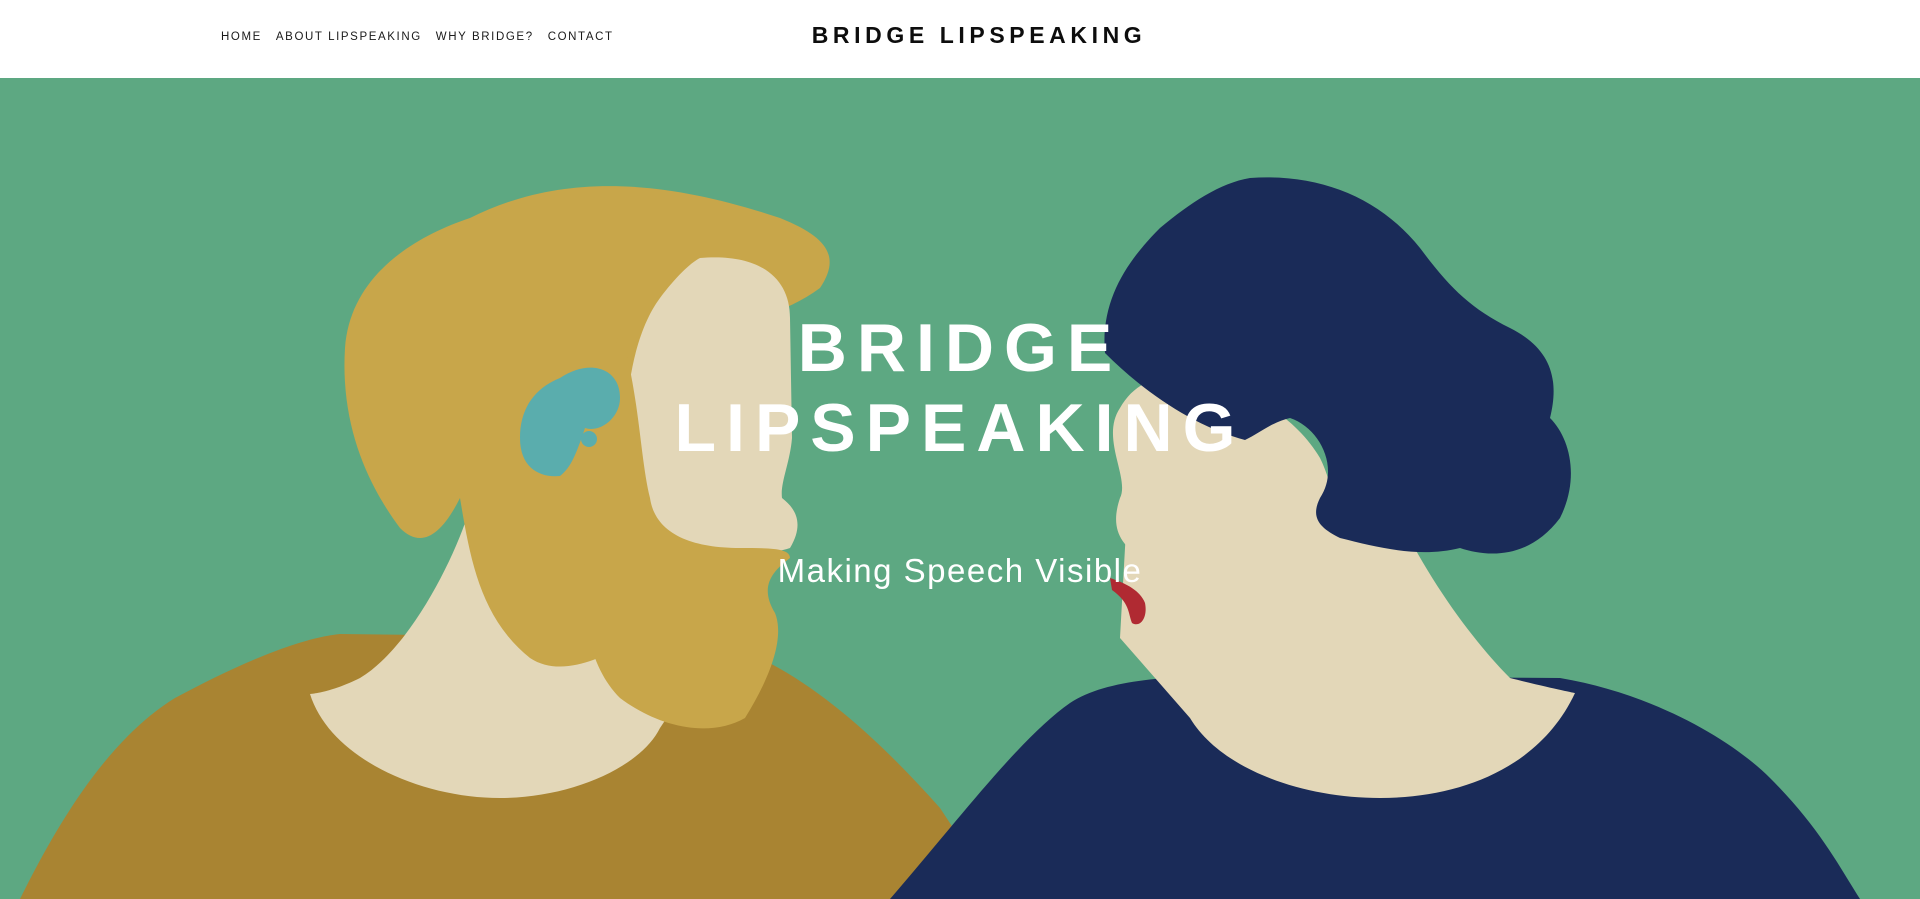 The width and height of the screenshot is (1920, 899). Describe the element at coordinates (960, 35) in the screenshot. I see `site-title-logo: BRIDGE LIPSPEAKING` at that location.